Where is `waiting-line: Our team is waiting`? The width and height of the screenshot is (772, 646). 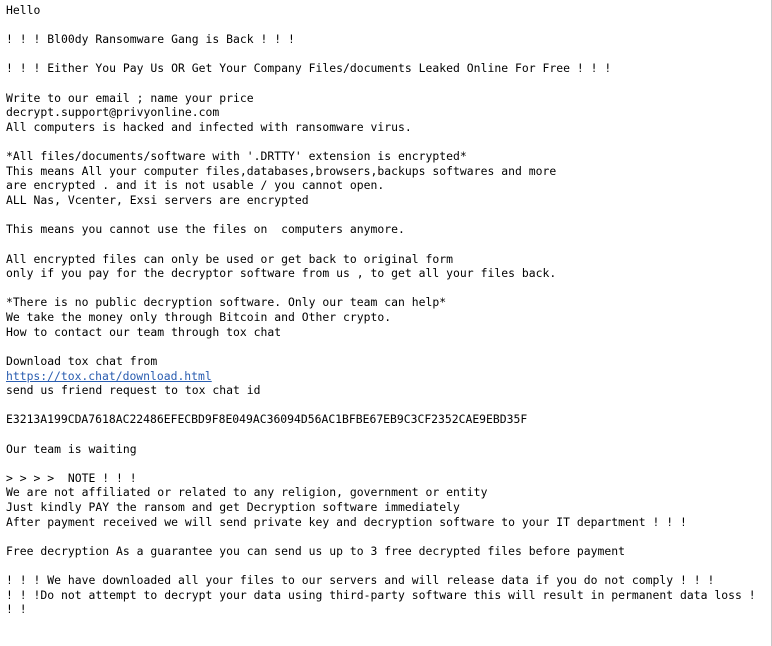 waiting-line: Our team is waiting is located at coordinates (71, 448).